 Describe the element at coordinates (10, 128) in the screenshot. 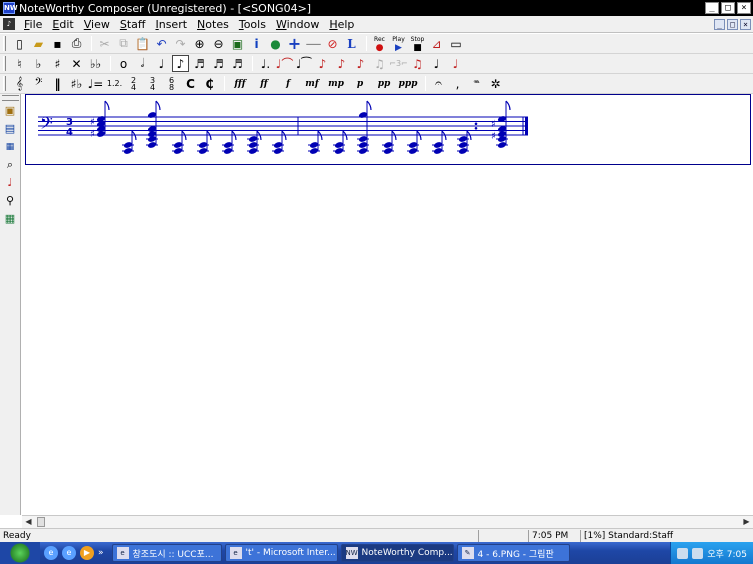

I see `book-icon: ▤` at that location.